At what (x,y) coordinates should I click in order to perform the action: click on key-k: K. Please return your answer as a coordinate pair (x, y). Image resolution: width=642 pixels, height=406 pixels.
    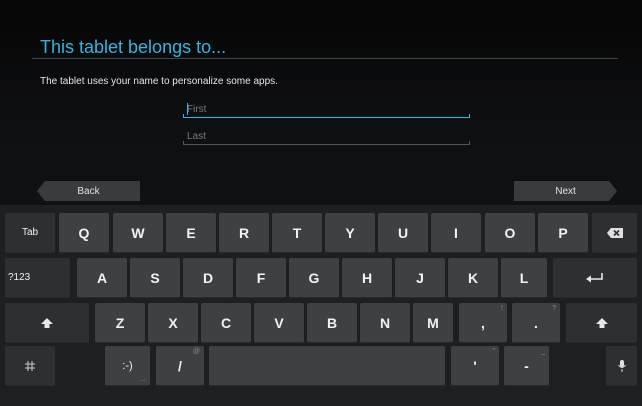
    Looking at the image, I should click on (473, 278).